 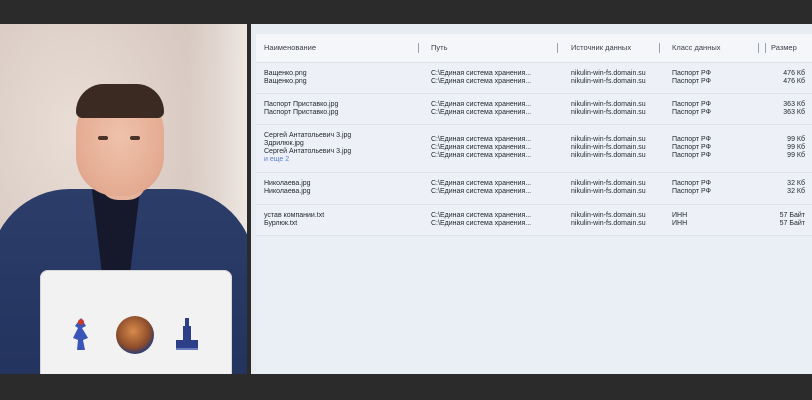 I want to click on show-more-link: и еще 2, so click(x=307, y=160).